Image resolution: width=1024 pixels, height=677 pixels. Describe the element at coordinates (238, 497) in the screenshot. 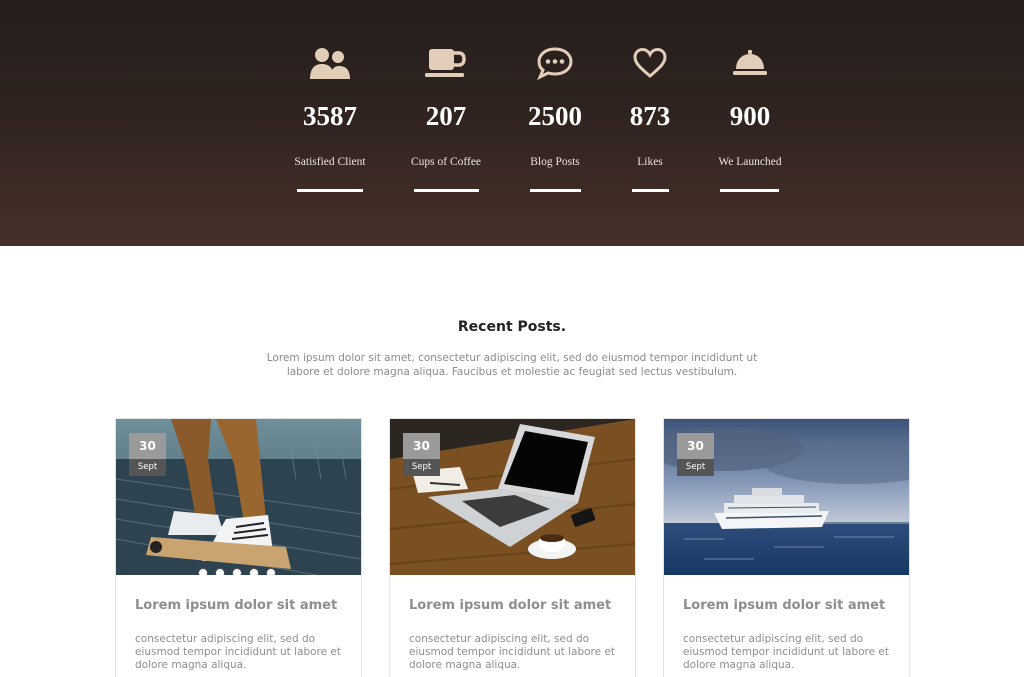

I see `skateboard-sneakers-photo: 30 Sept` at that location.